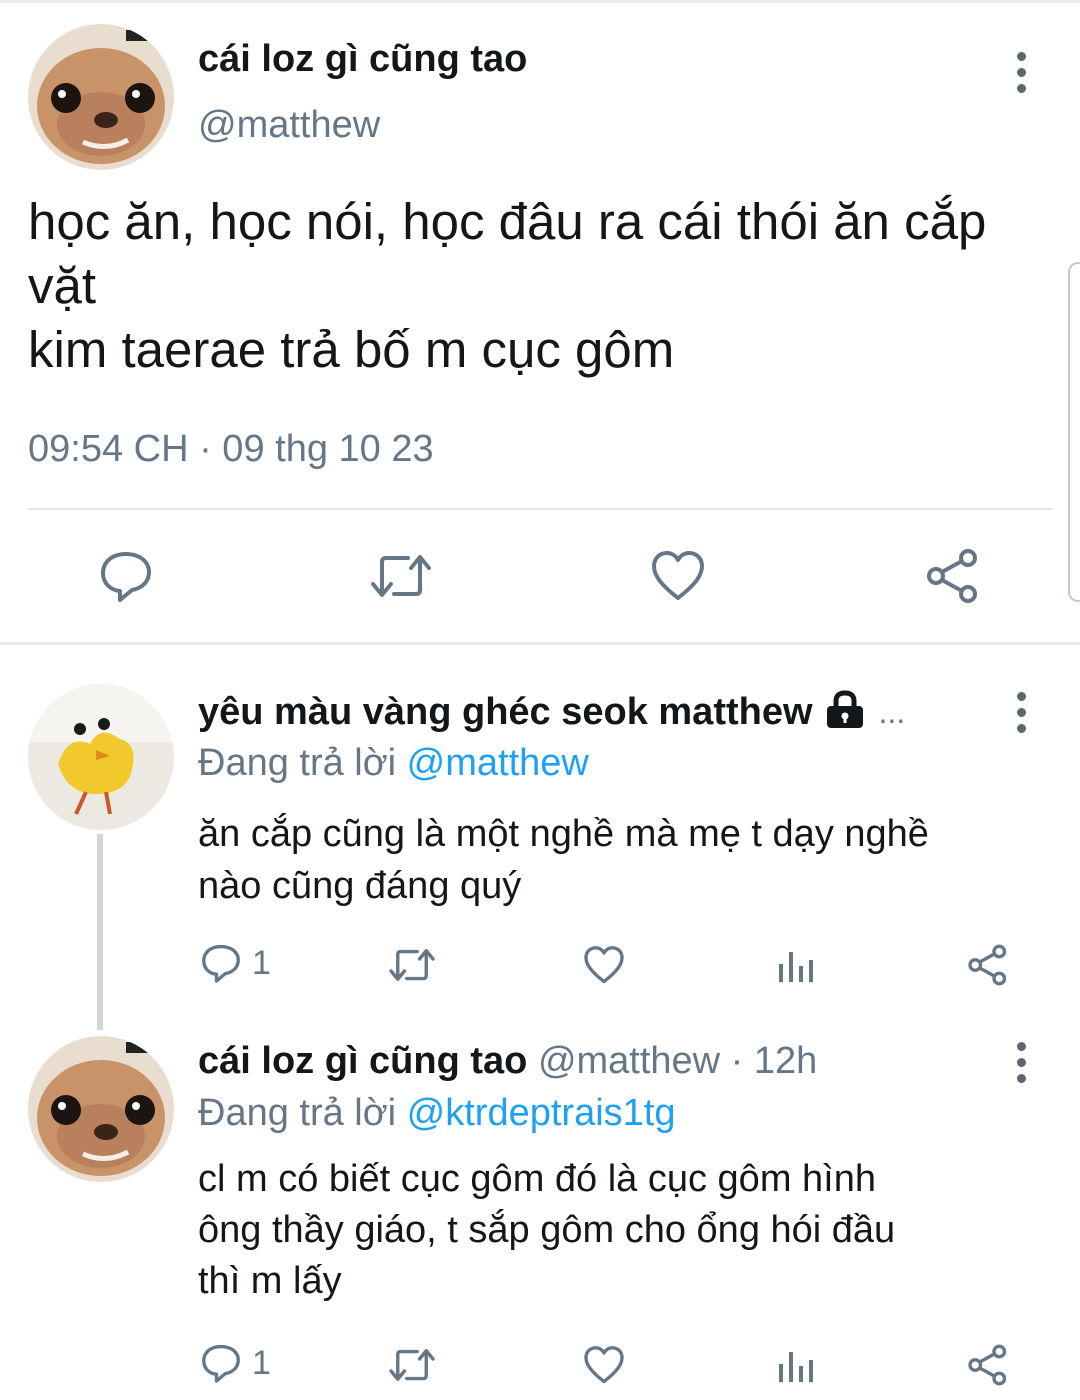 This screenshot has height=1400, width=1080. I want to click on reply2-header: cái loz gì cũng tao @matthew · 12h, so click(507, 1061).